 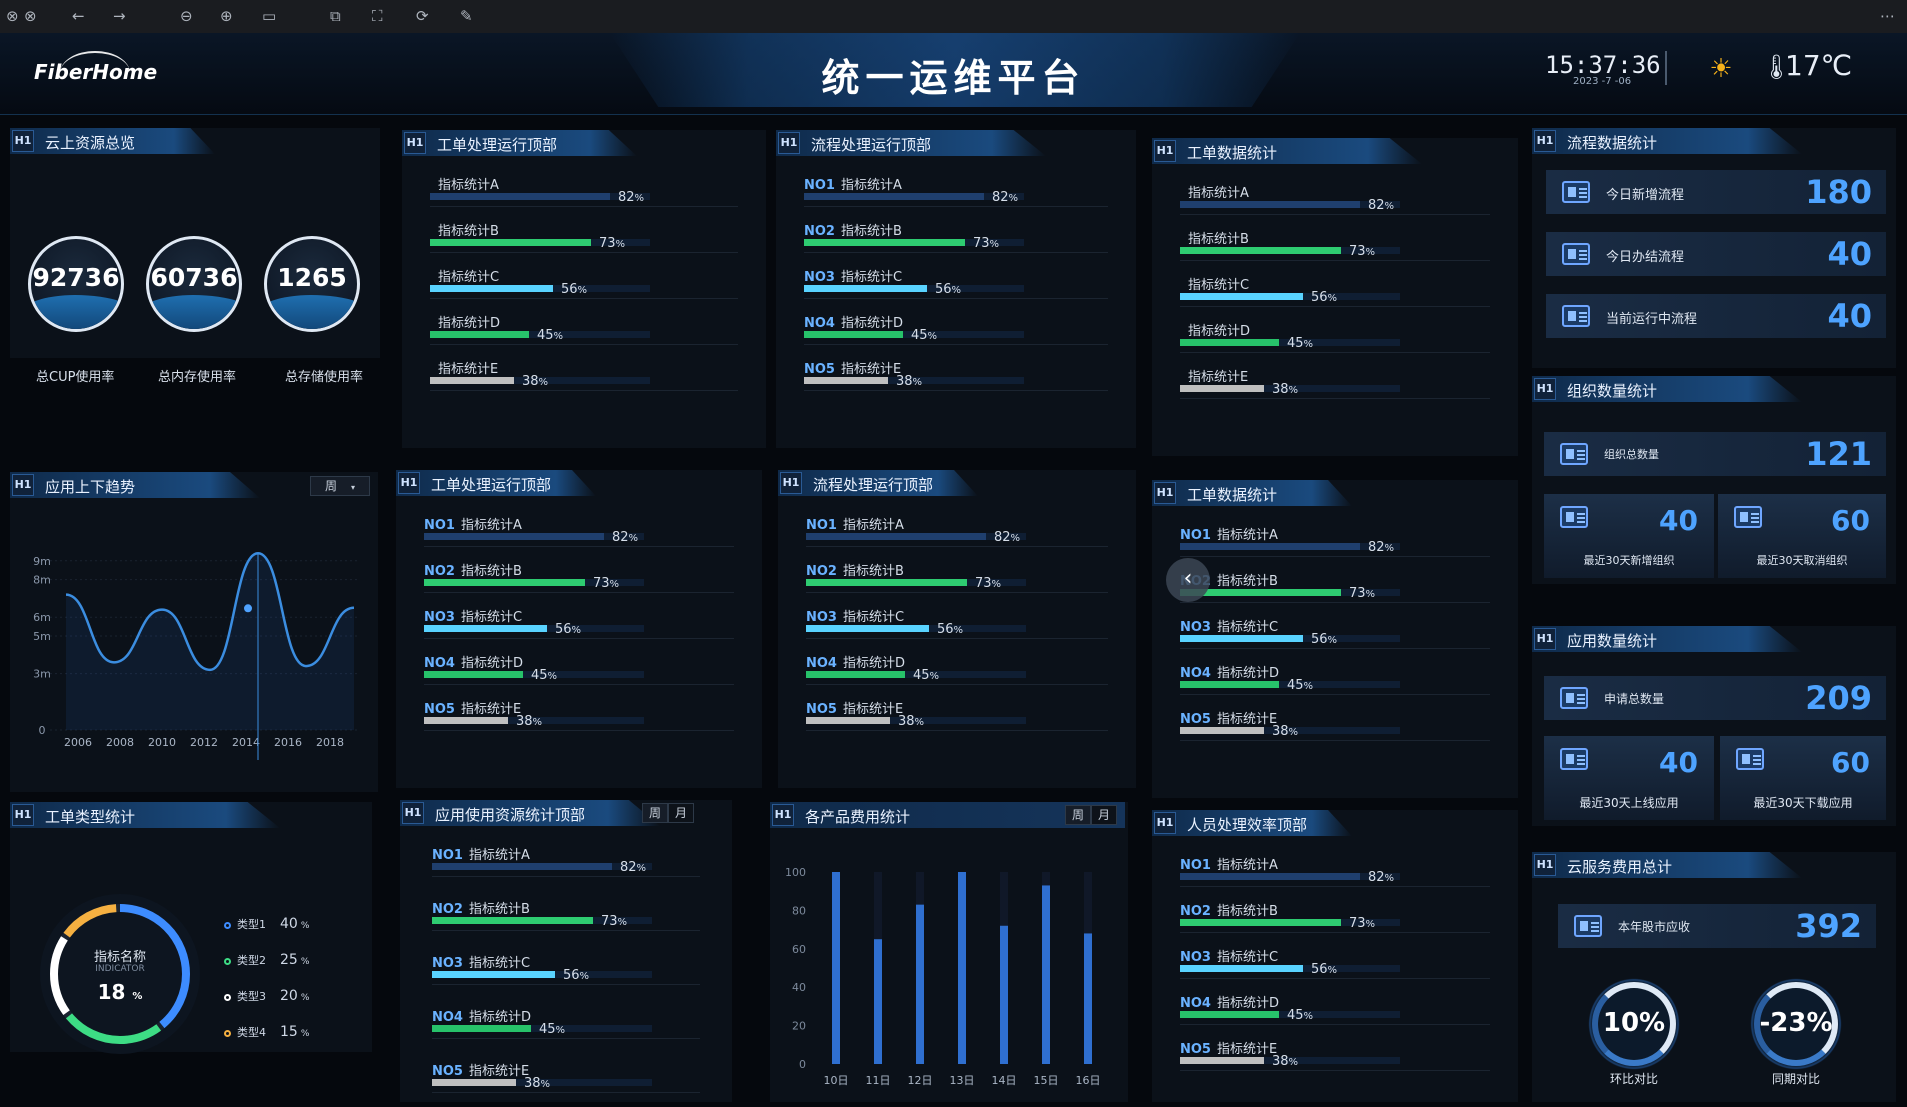 What do you see at coordinates (1574, 517) in the screenshot?
I see `book-icon` at bounding box center [1574, 517].